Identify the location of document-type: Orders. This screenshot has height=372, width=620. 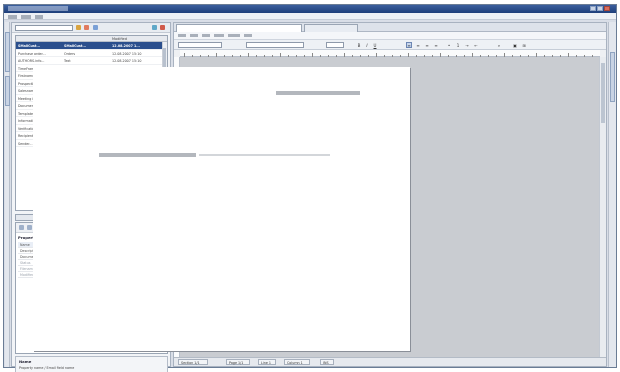
(70, 53).